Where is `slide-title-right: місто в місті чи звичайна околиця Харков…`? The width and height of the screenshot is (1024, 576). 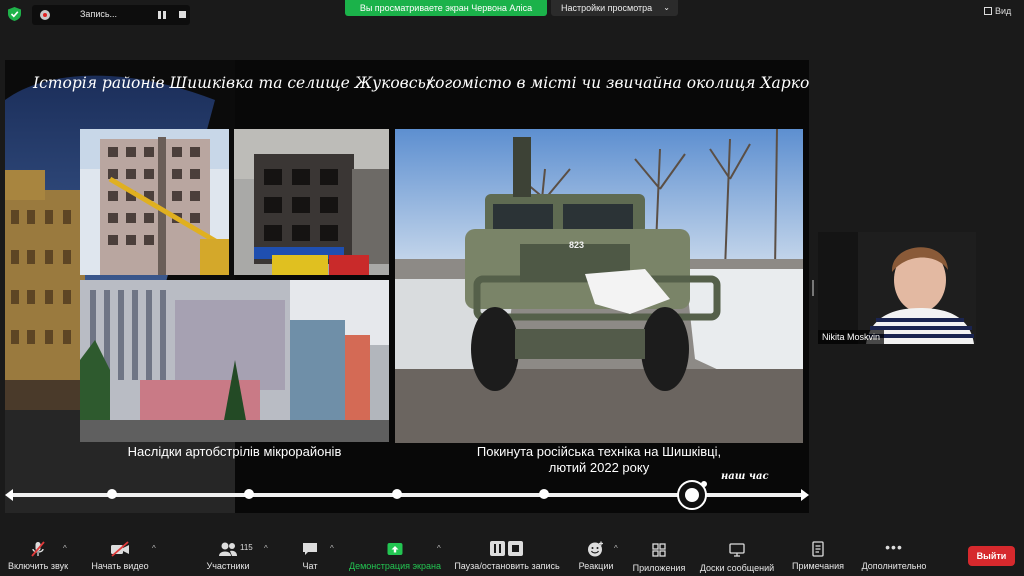
slide-title-right: місто в місті чи звичайна околиця Харков… is located at coordinates (635, 83).